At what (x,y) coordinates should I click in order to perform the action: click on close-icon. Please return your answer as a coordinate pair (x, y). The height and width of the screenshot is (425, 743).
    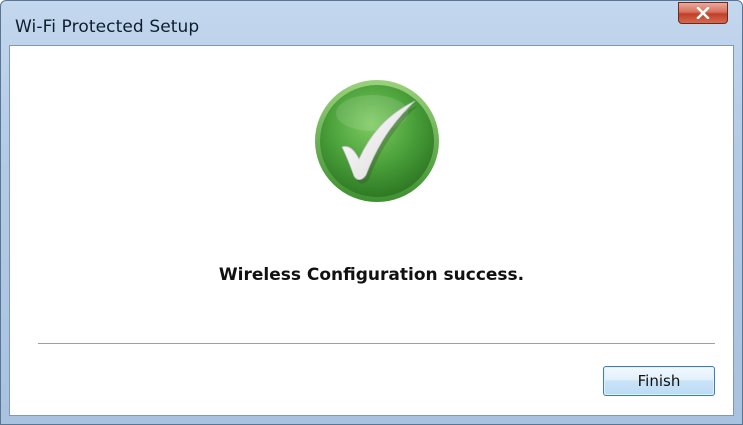
    Looking at the image, I should click on (703, 13).